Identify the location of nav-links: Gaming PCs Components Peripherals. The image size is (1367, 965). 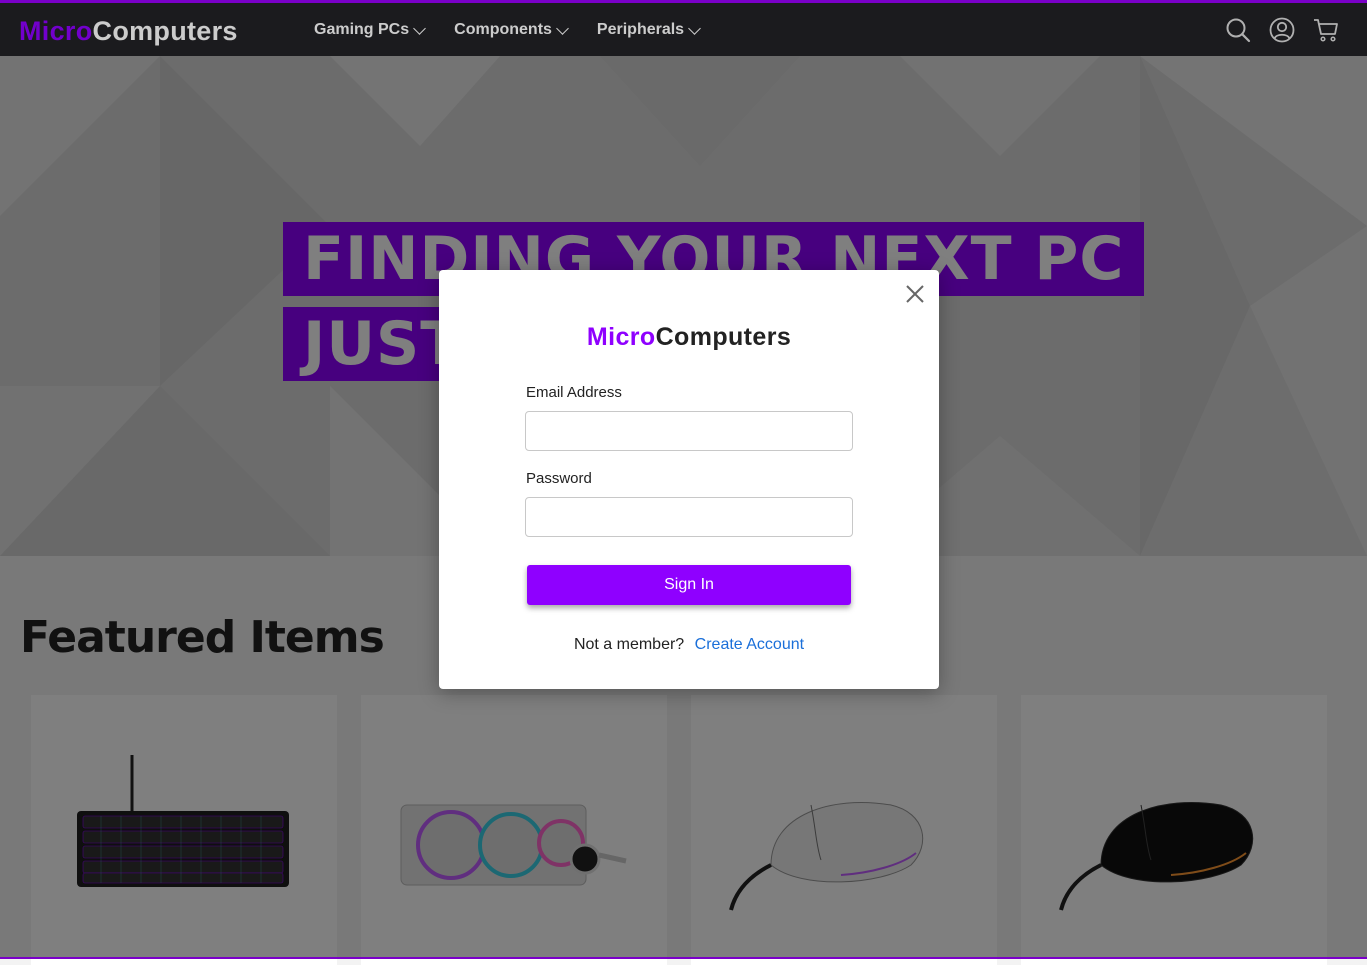
(521, 30).